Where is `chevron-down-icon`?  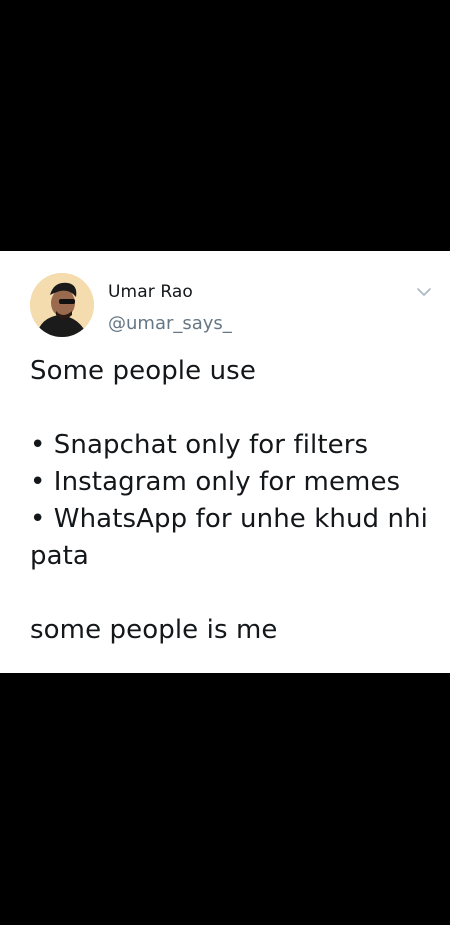 chevron-down-icon is located at coordinates (424, 289).